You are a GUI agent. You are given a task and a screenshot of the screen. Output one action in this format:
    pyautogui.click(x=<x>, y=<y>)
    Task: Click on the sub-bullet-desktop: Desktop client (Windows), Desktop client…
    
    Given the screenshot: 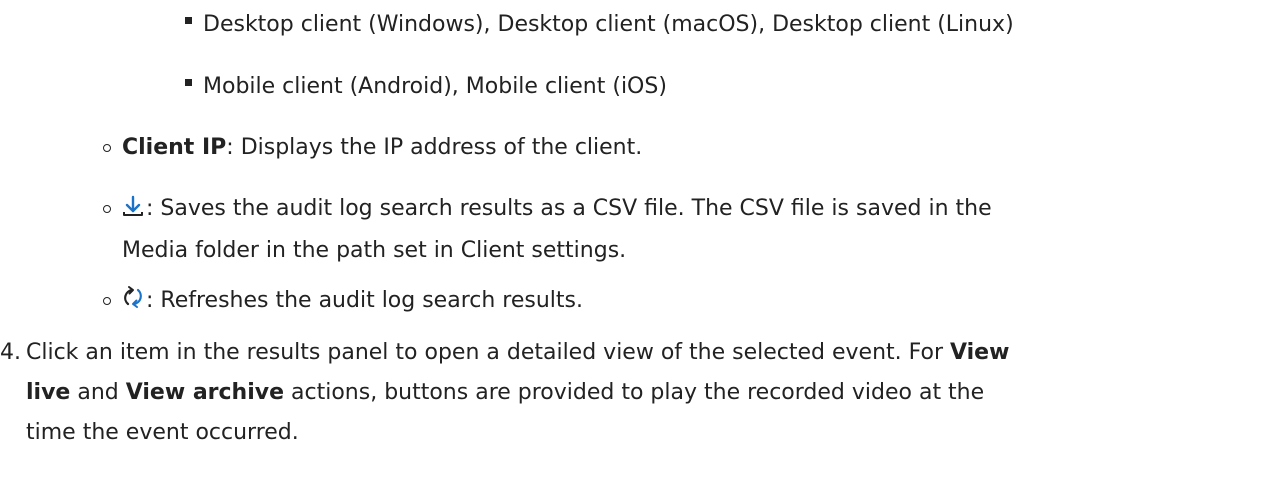 What is the action you would take?
    pyautogui.click(x=608, y=24)
    